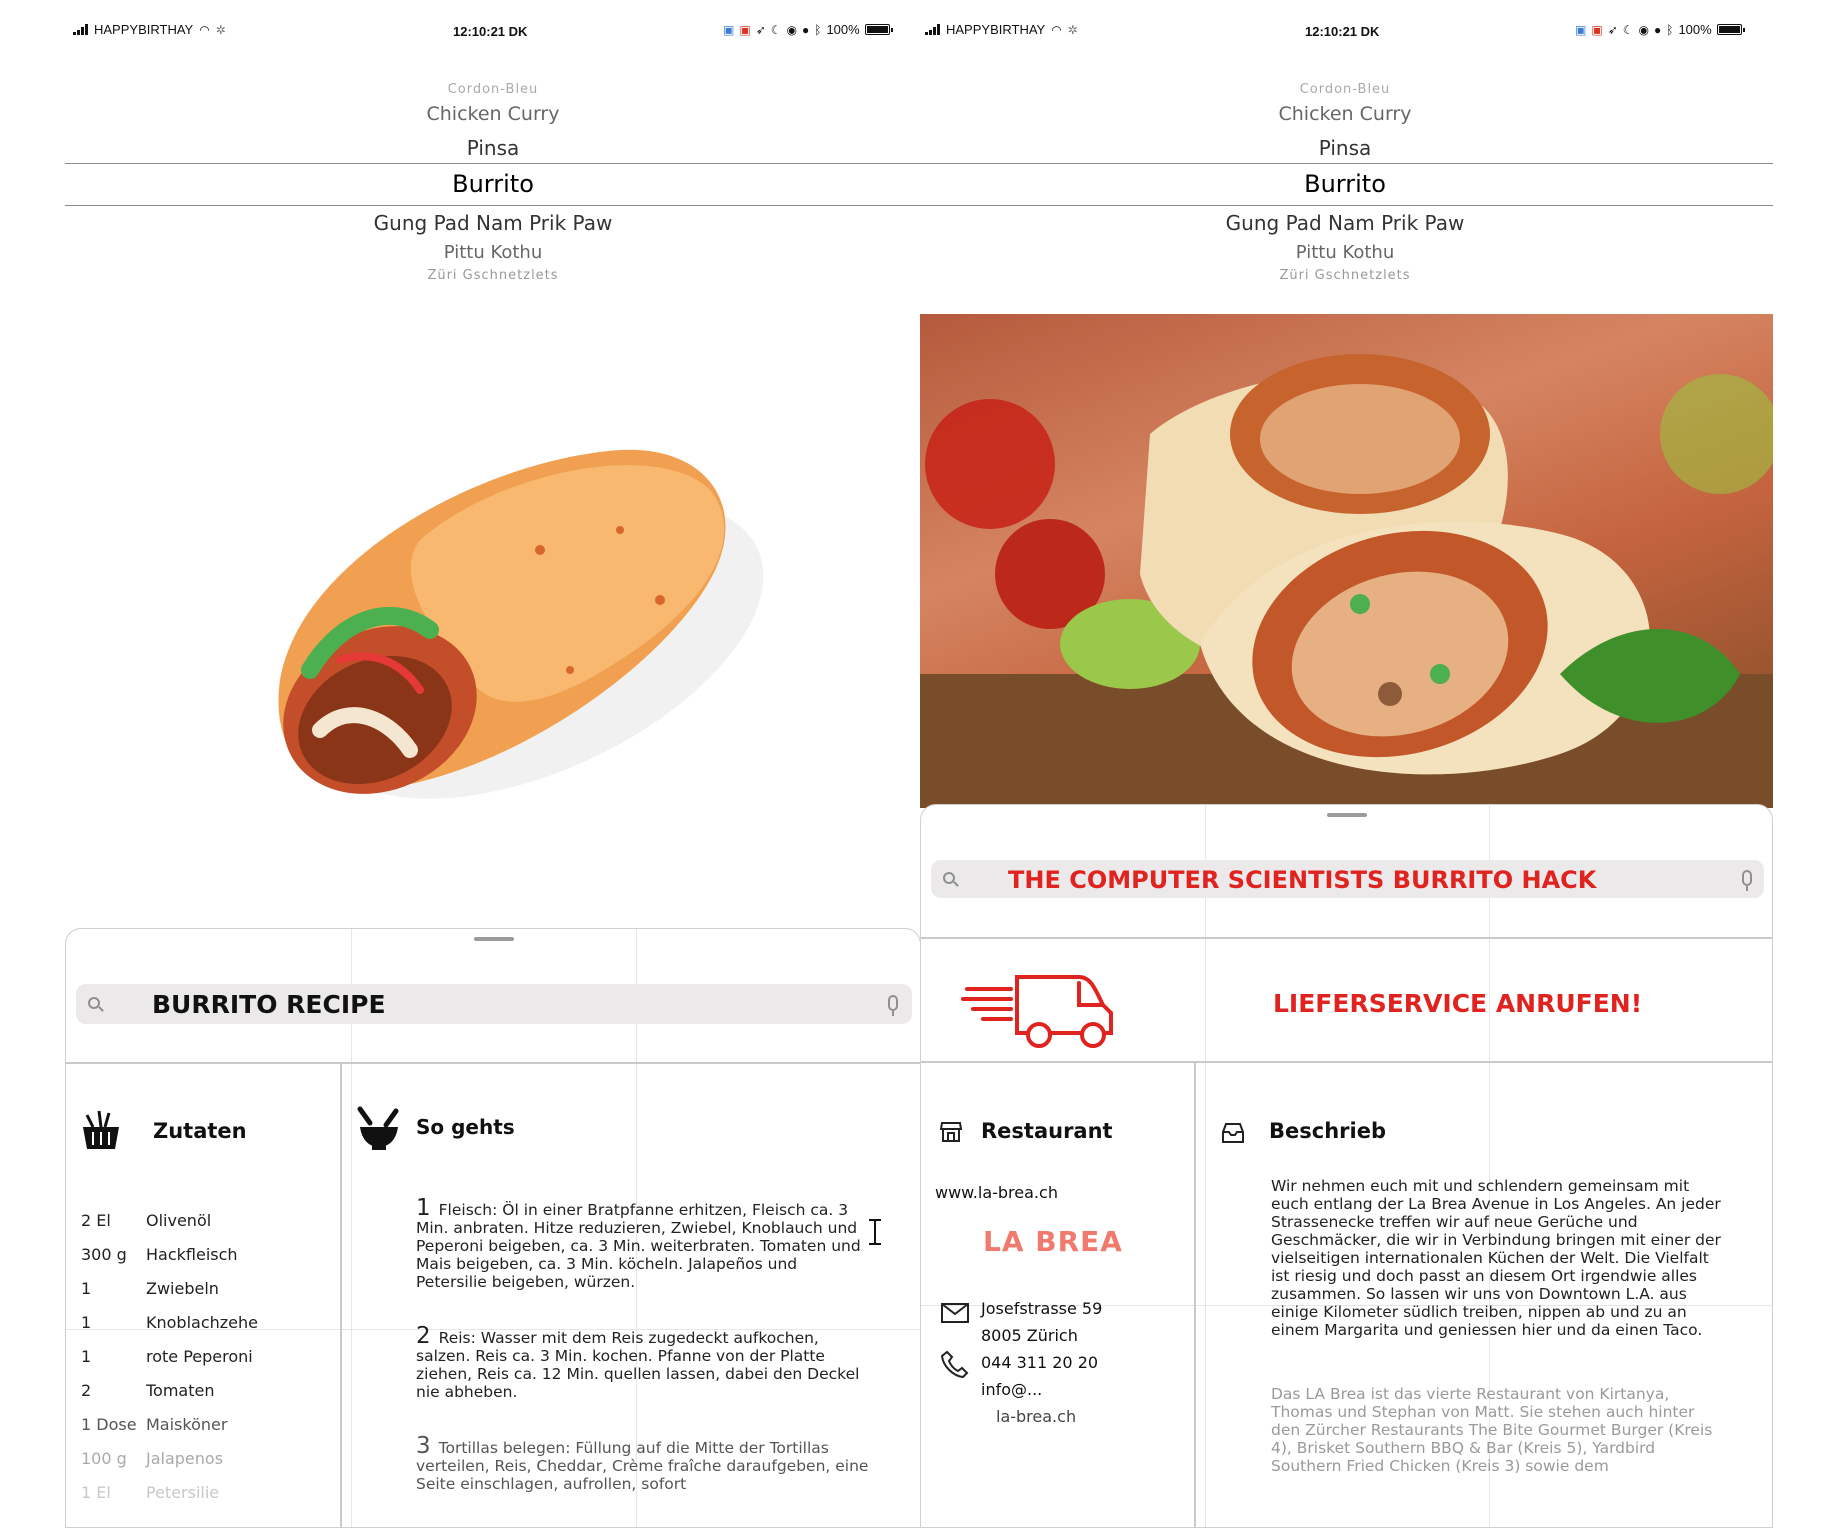  Describe the element at coordinates (1302, 880) in the screenshot. I see `search-input: THE COMPUTER SCIENTISTS BURRITO HACK` at that location.